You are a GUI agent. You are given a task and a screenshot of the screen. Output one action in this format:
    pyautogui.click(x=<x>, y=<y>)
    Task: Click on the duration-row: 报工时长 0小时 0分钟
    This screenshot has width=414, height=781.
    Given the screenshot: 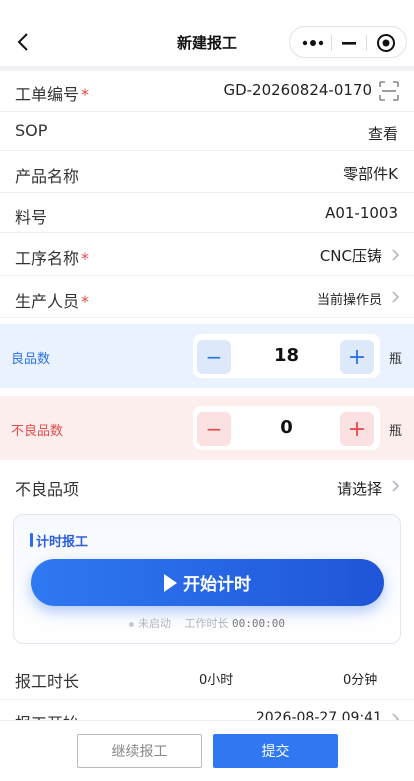 What is the action you would take?
    pyautogui.click(x=207, y=678)
    